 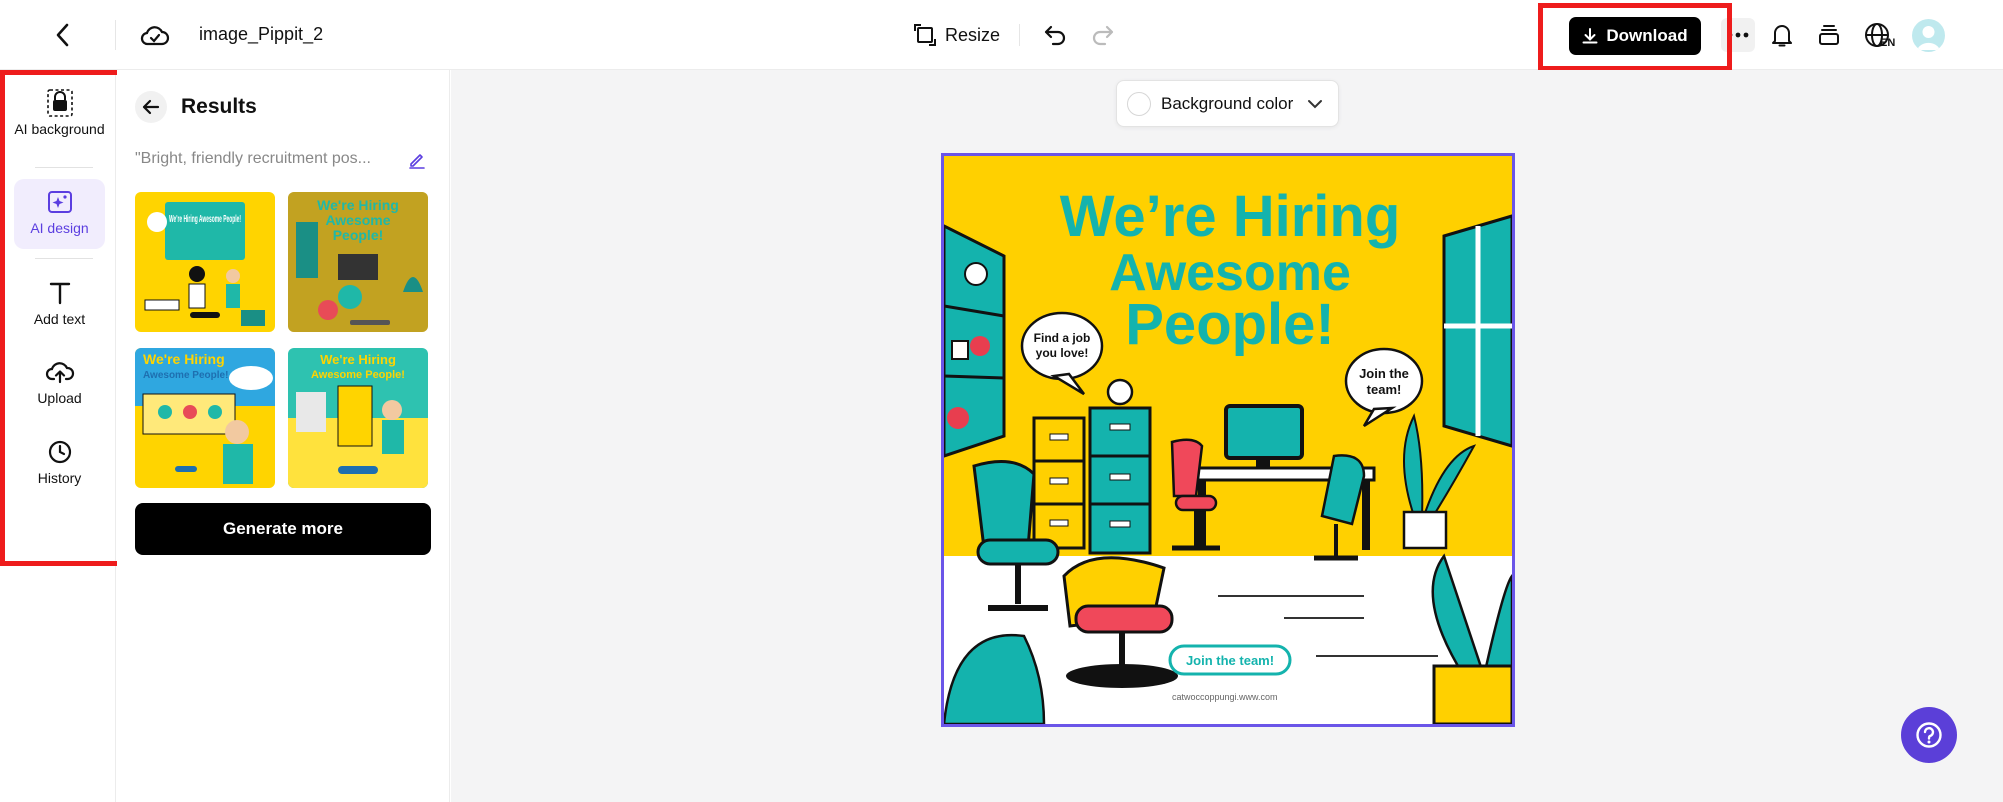 I want to click on undo-button, so click(x=1055, y=35).